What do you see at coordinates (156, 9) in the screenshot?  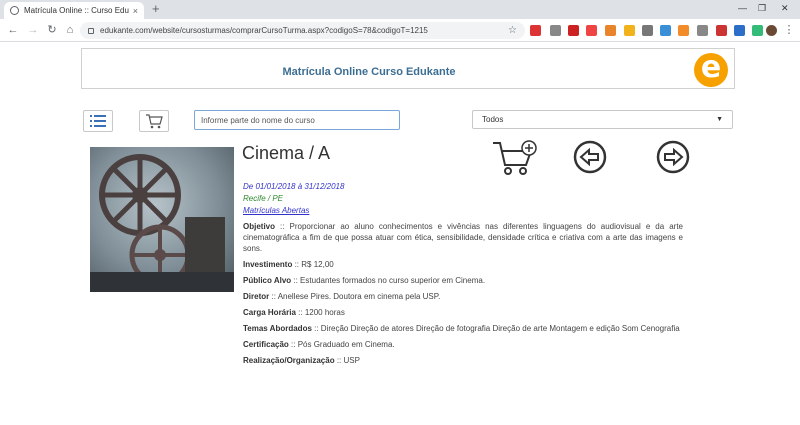 I see `new-tab-button: +` at bounding box center [156, 9].